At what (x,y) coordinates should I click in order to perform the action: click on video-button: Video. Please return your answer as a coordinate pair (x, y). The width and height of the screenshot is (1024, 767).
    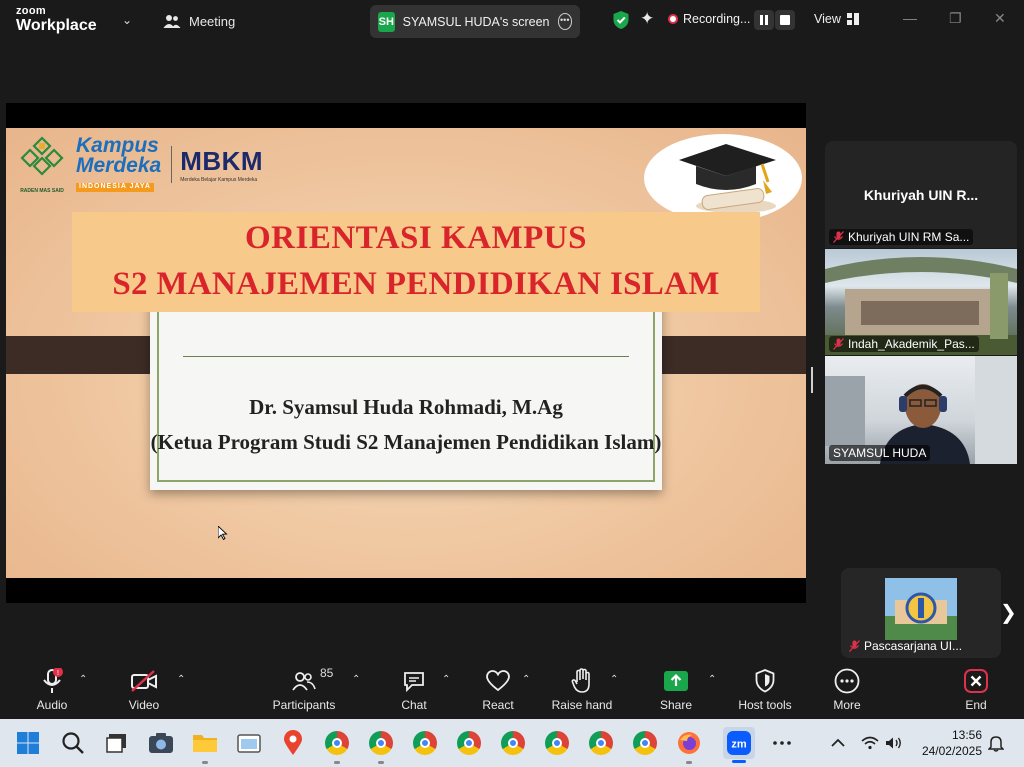
    Looking at the image, I should click on (144, 689).